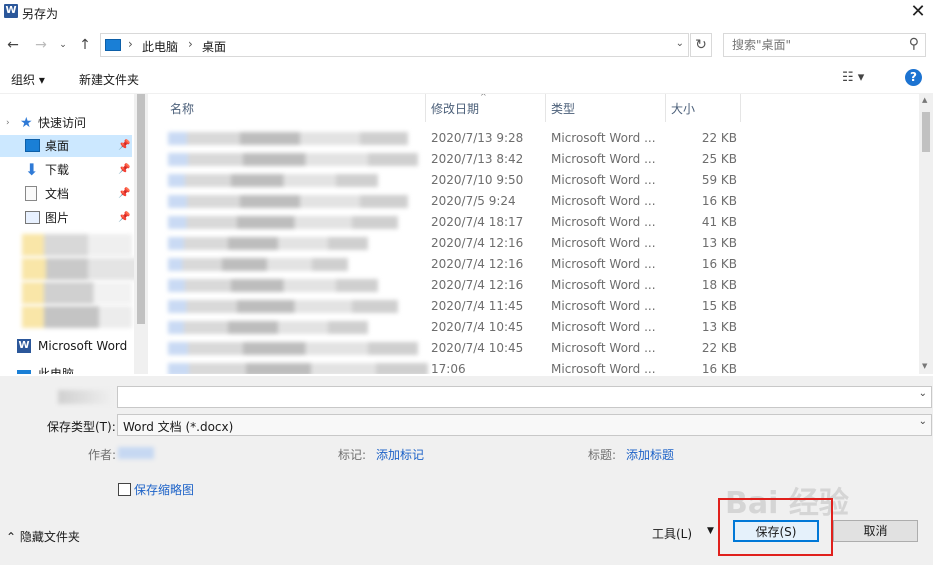  What do you see at coordinates (28, 79) in the screenshot?
I see `organize-button: 组织 ▾` at bounding box center [28, 79].